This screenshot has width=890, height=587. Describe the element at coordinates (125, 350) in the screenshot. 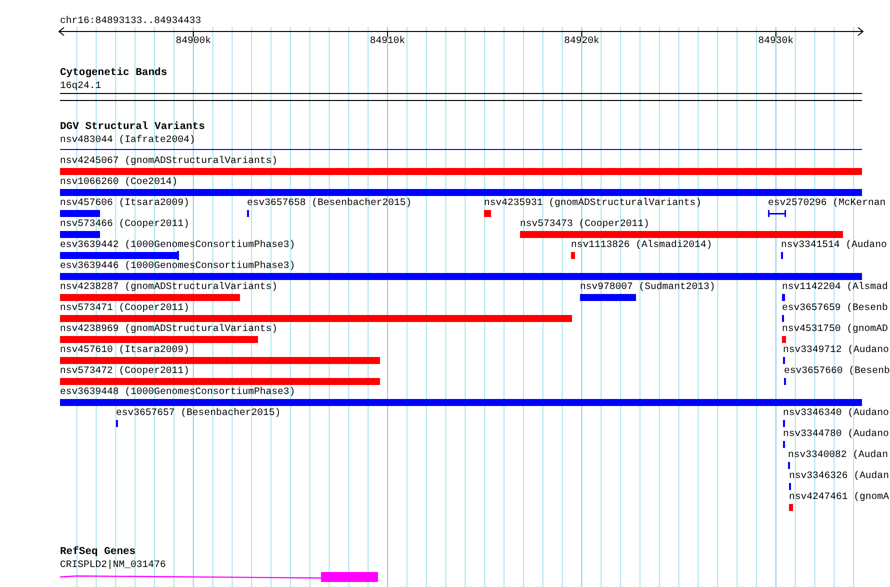

I see `variant-label: nsv457610 (Itsara2009)` at that location.